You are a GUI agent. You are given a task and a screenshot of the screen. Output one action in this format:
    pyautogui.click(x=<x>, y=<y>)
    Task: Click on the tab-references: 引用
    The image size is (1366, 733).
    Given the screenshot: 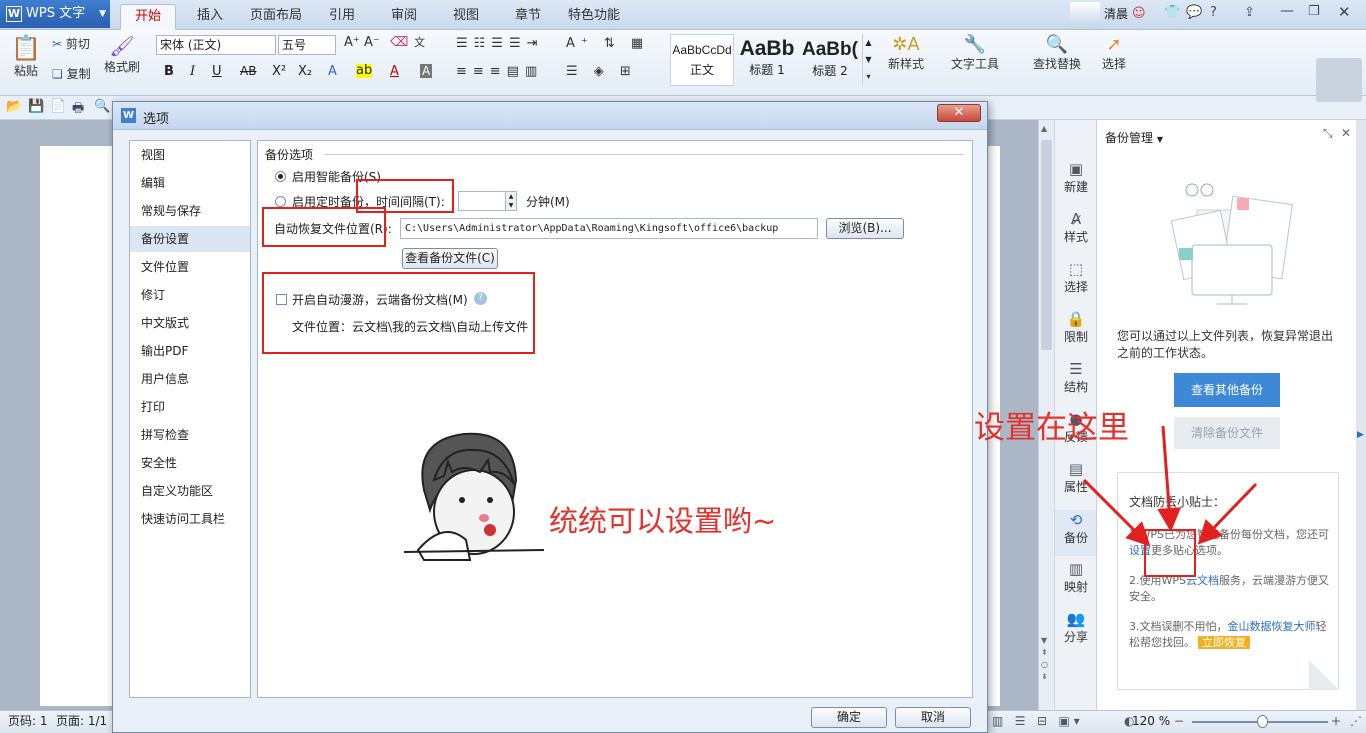 What is the action you would take?
    pyautogui.click(x=342, y=17)
    